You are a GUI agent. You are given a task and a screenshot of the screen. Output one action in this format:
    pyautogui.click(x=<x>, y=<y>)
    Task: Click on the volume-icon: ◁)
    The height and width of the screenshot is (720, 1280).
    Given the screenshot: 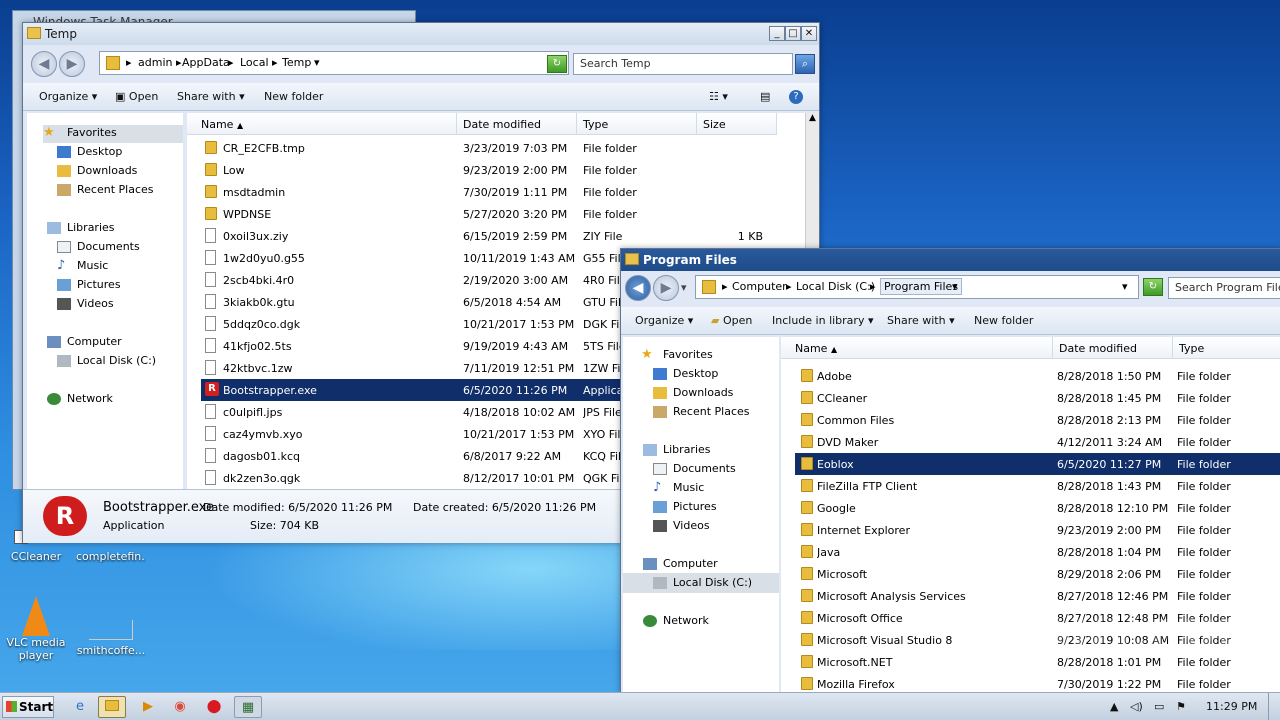 What is the action you would take?
    pyautogui.click(x=1136, y=706)
    